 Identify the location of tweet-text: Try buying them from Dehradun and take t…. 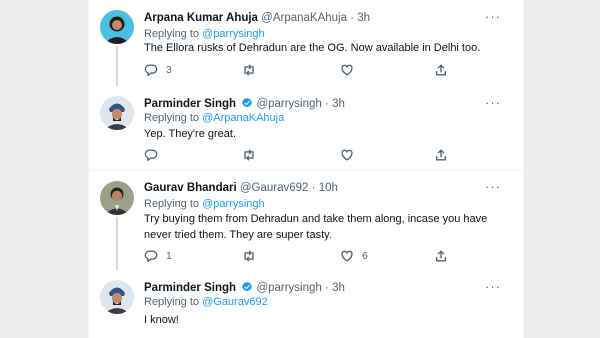
(316, 227).